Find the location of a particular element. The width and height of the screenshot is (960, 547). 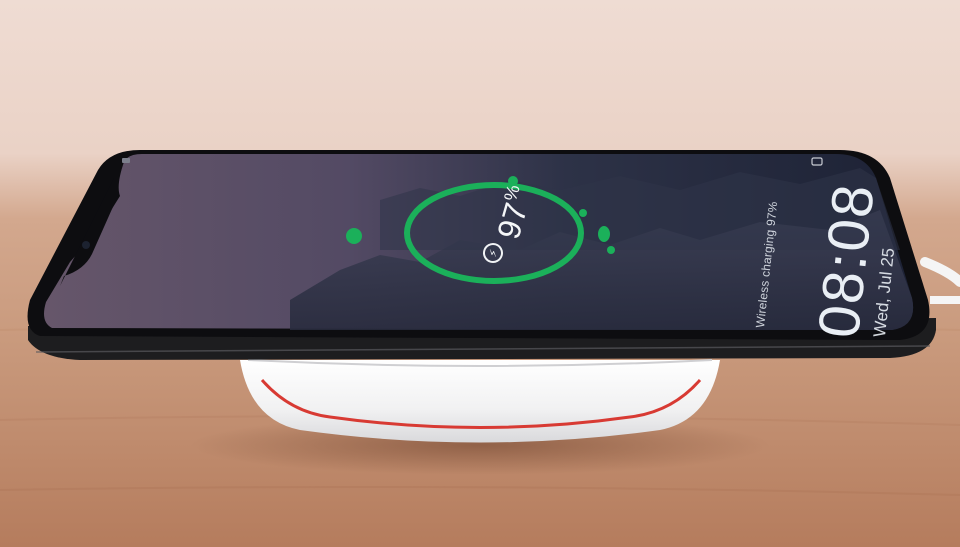

front-camera is located at coordinates (86, 245).